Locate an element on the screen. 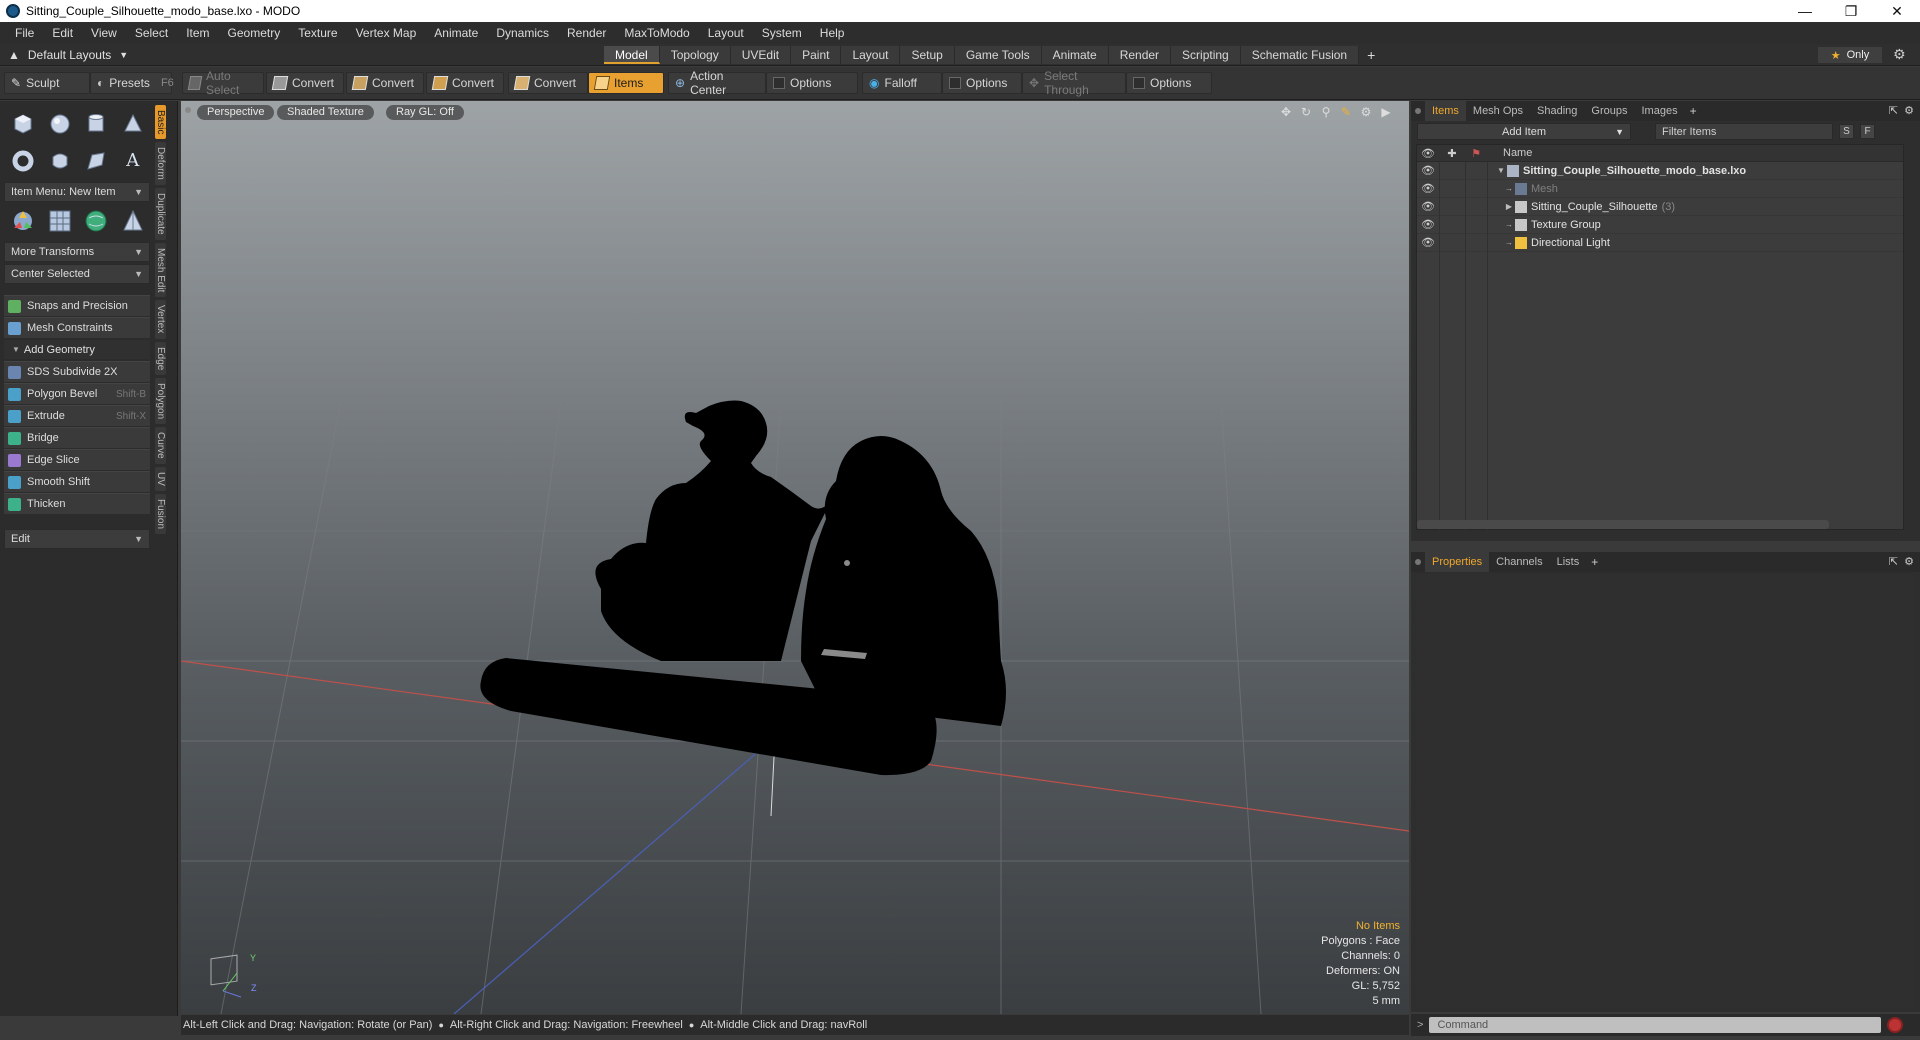 Image resolution: width=1920 pixels, height=1040 pixels. geometry-tool-button: Polygon Bevel Shift-B is located at coordinates (77, 393).